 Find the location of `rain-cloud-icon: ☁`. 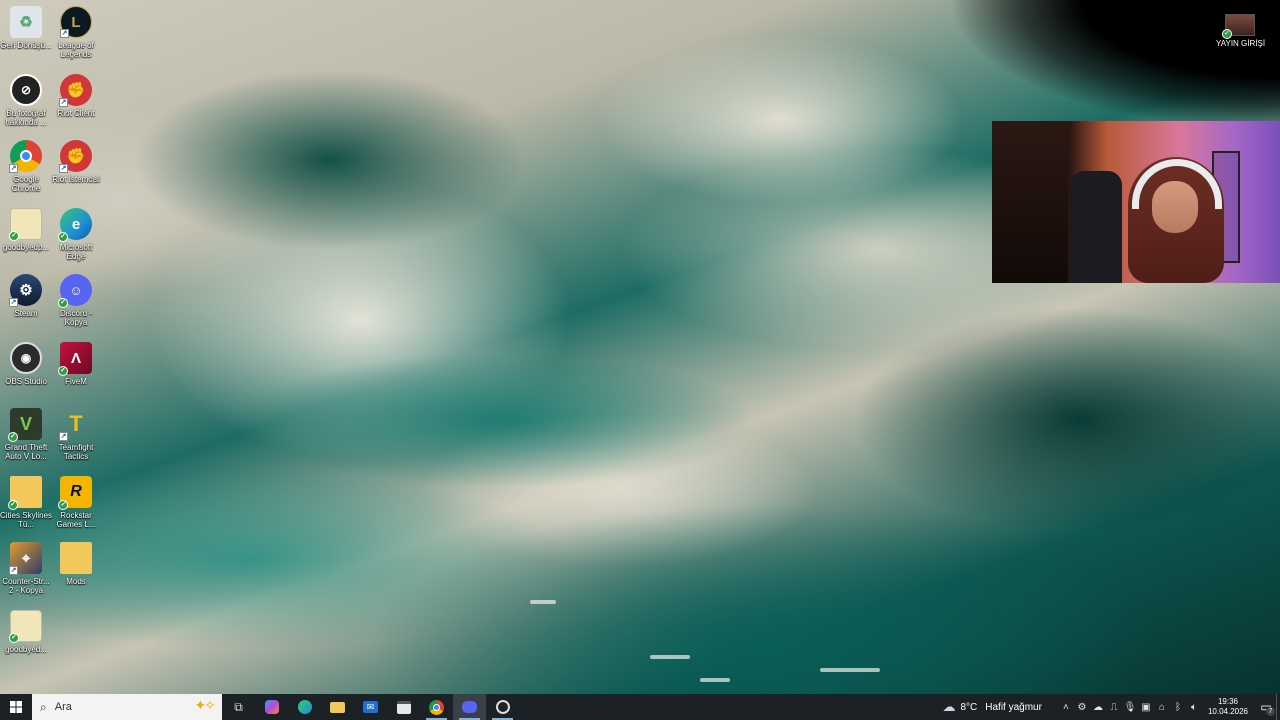

rain-cloud-icon: ☁ is located at coordinates (949, 706).